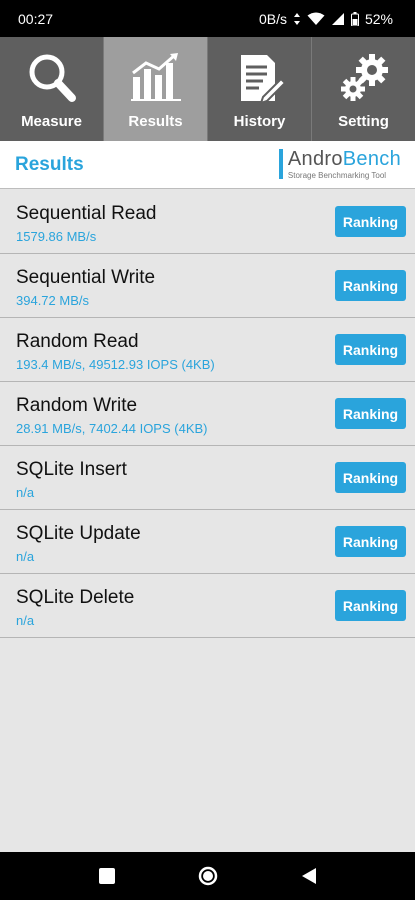  Describe the element at coordinates (316, 18) in the screenshot. I see `wifi-icon` at that location.